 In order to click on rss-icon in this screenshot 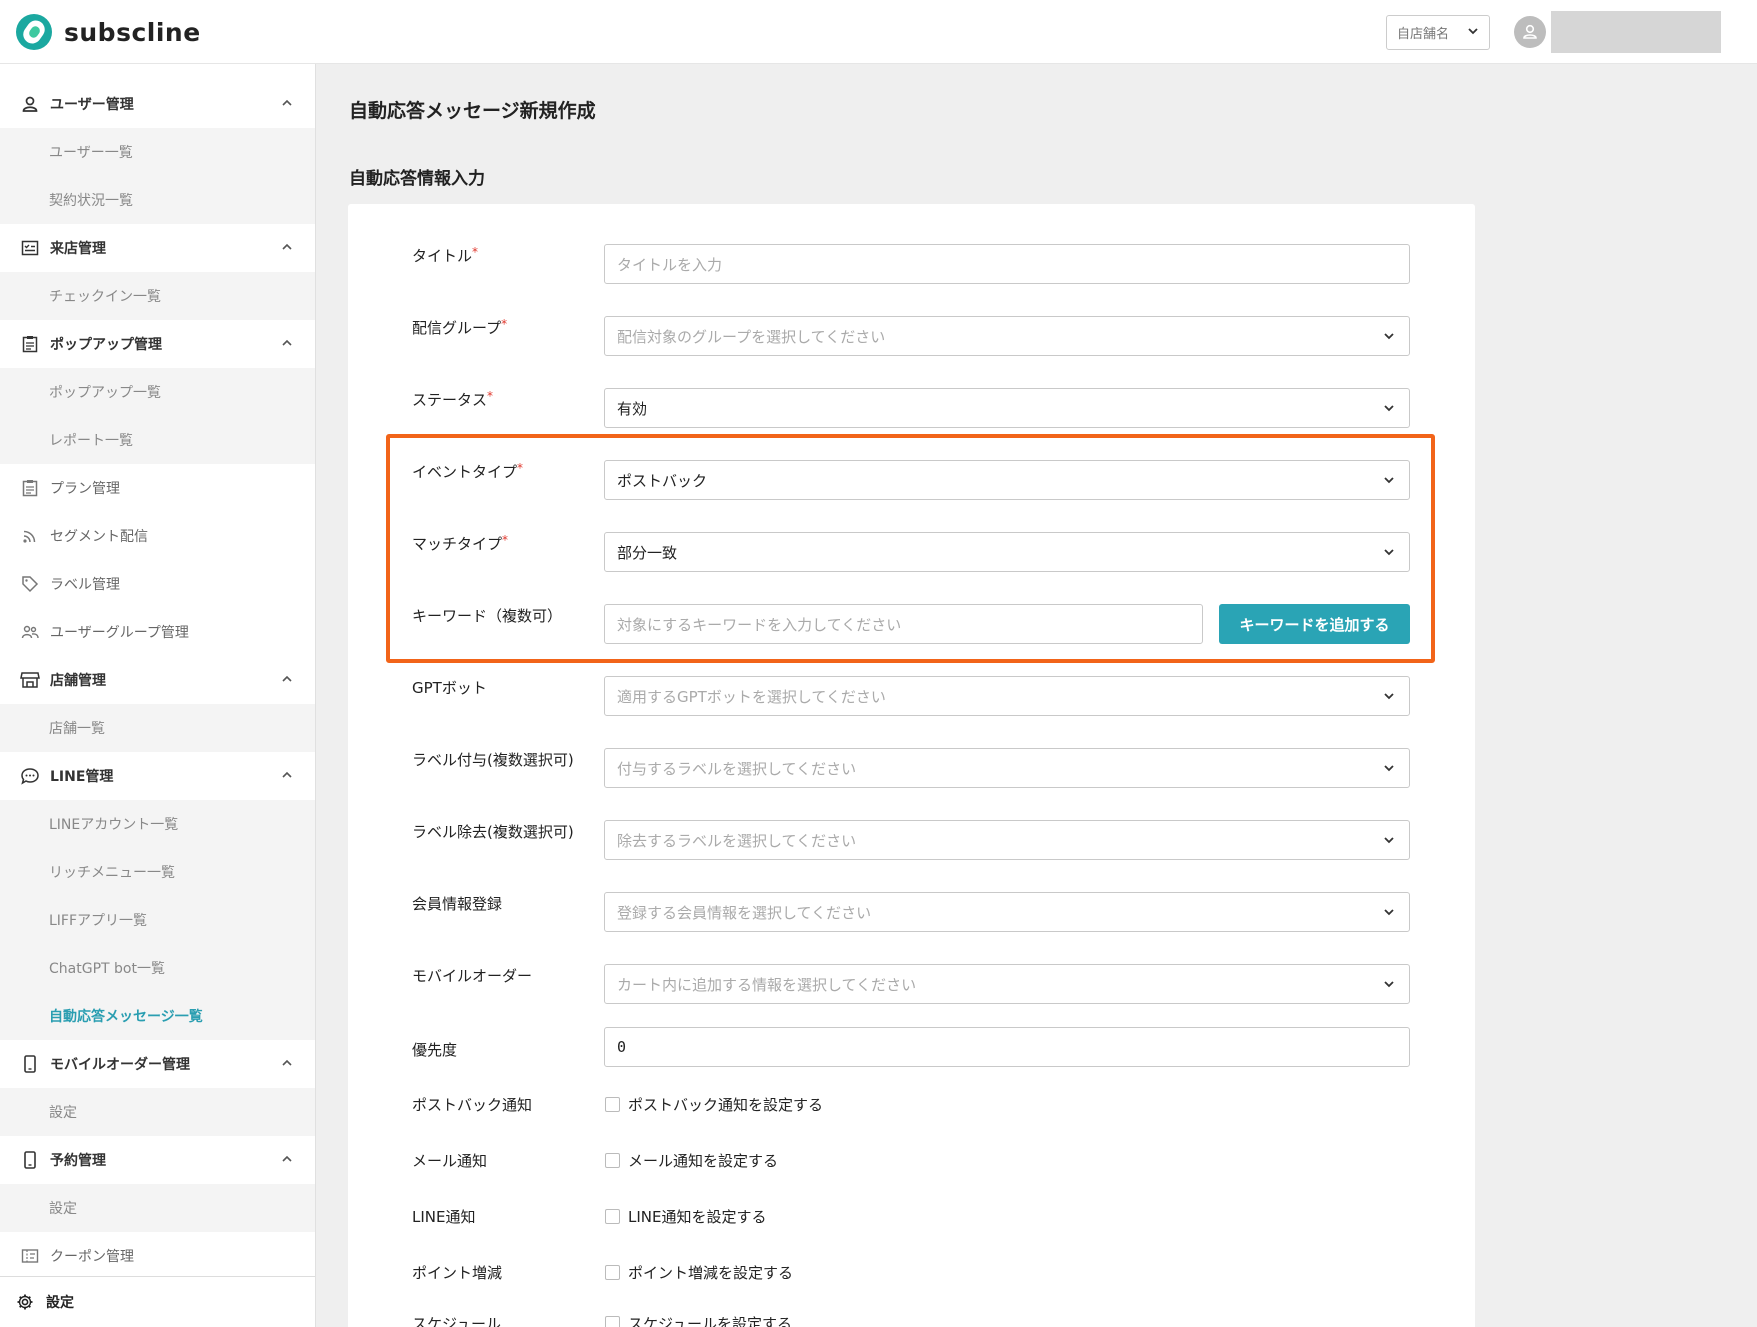, I will do `click(30, 536)`.